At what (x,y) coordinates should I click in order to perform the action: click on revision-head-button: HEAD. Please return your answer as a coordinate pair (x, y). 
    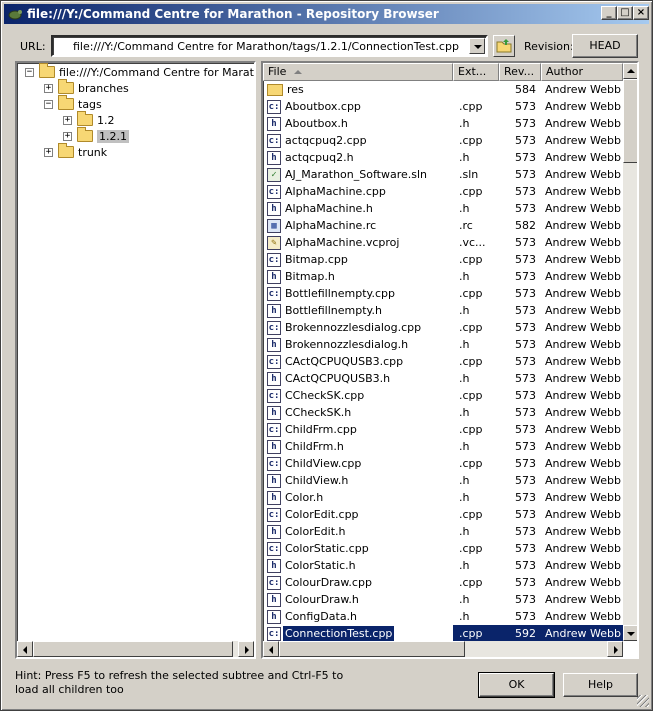
    Looking at the image, I should click on (605, 46).